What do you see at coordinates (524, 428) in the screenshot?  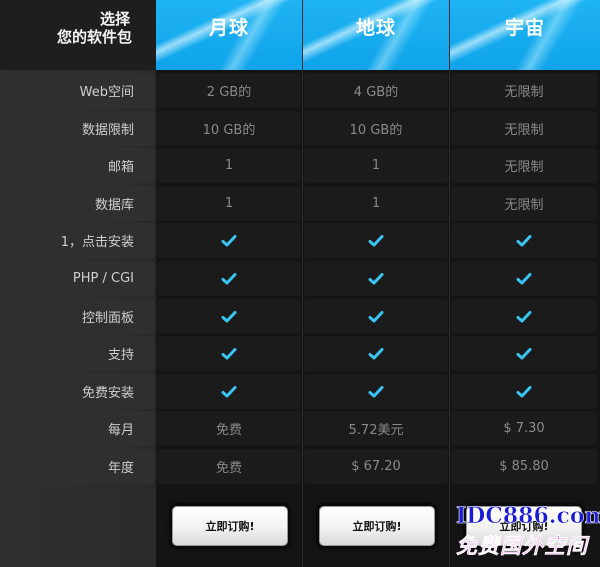 I see `cell-value: $ 7.30` at bounding box center [524, 428].